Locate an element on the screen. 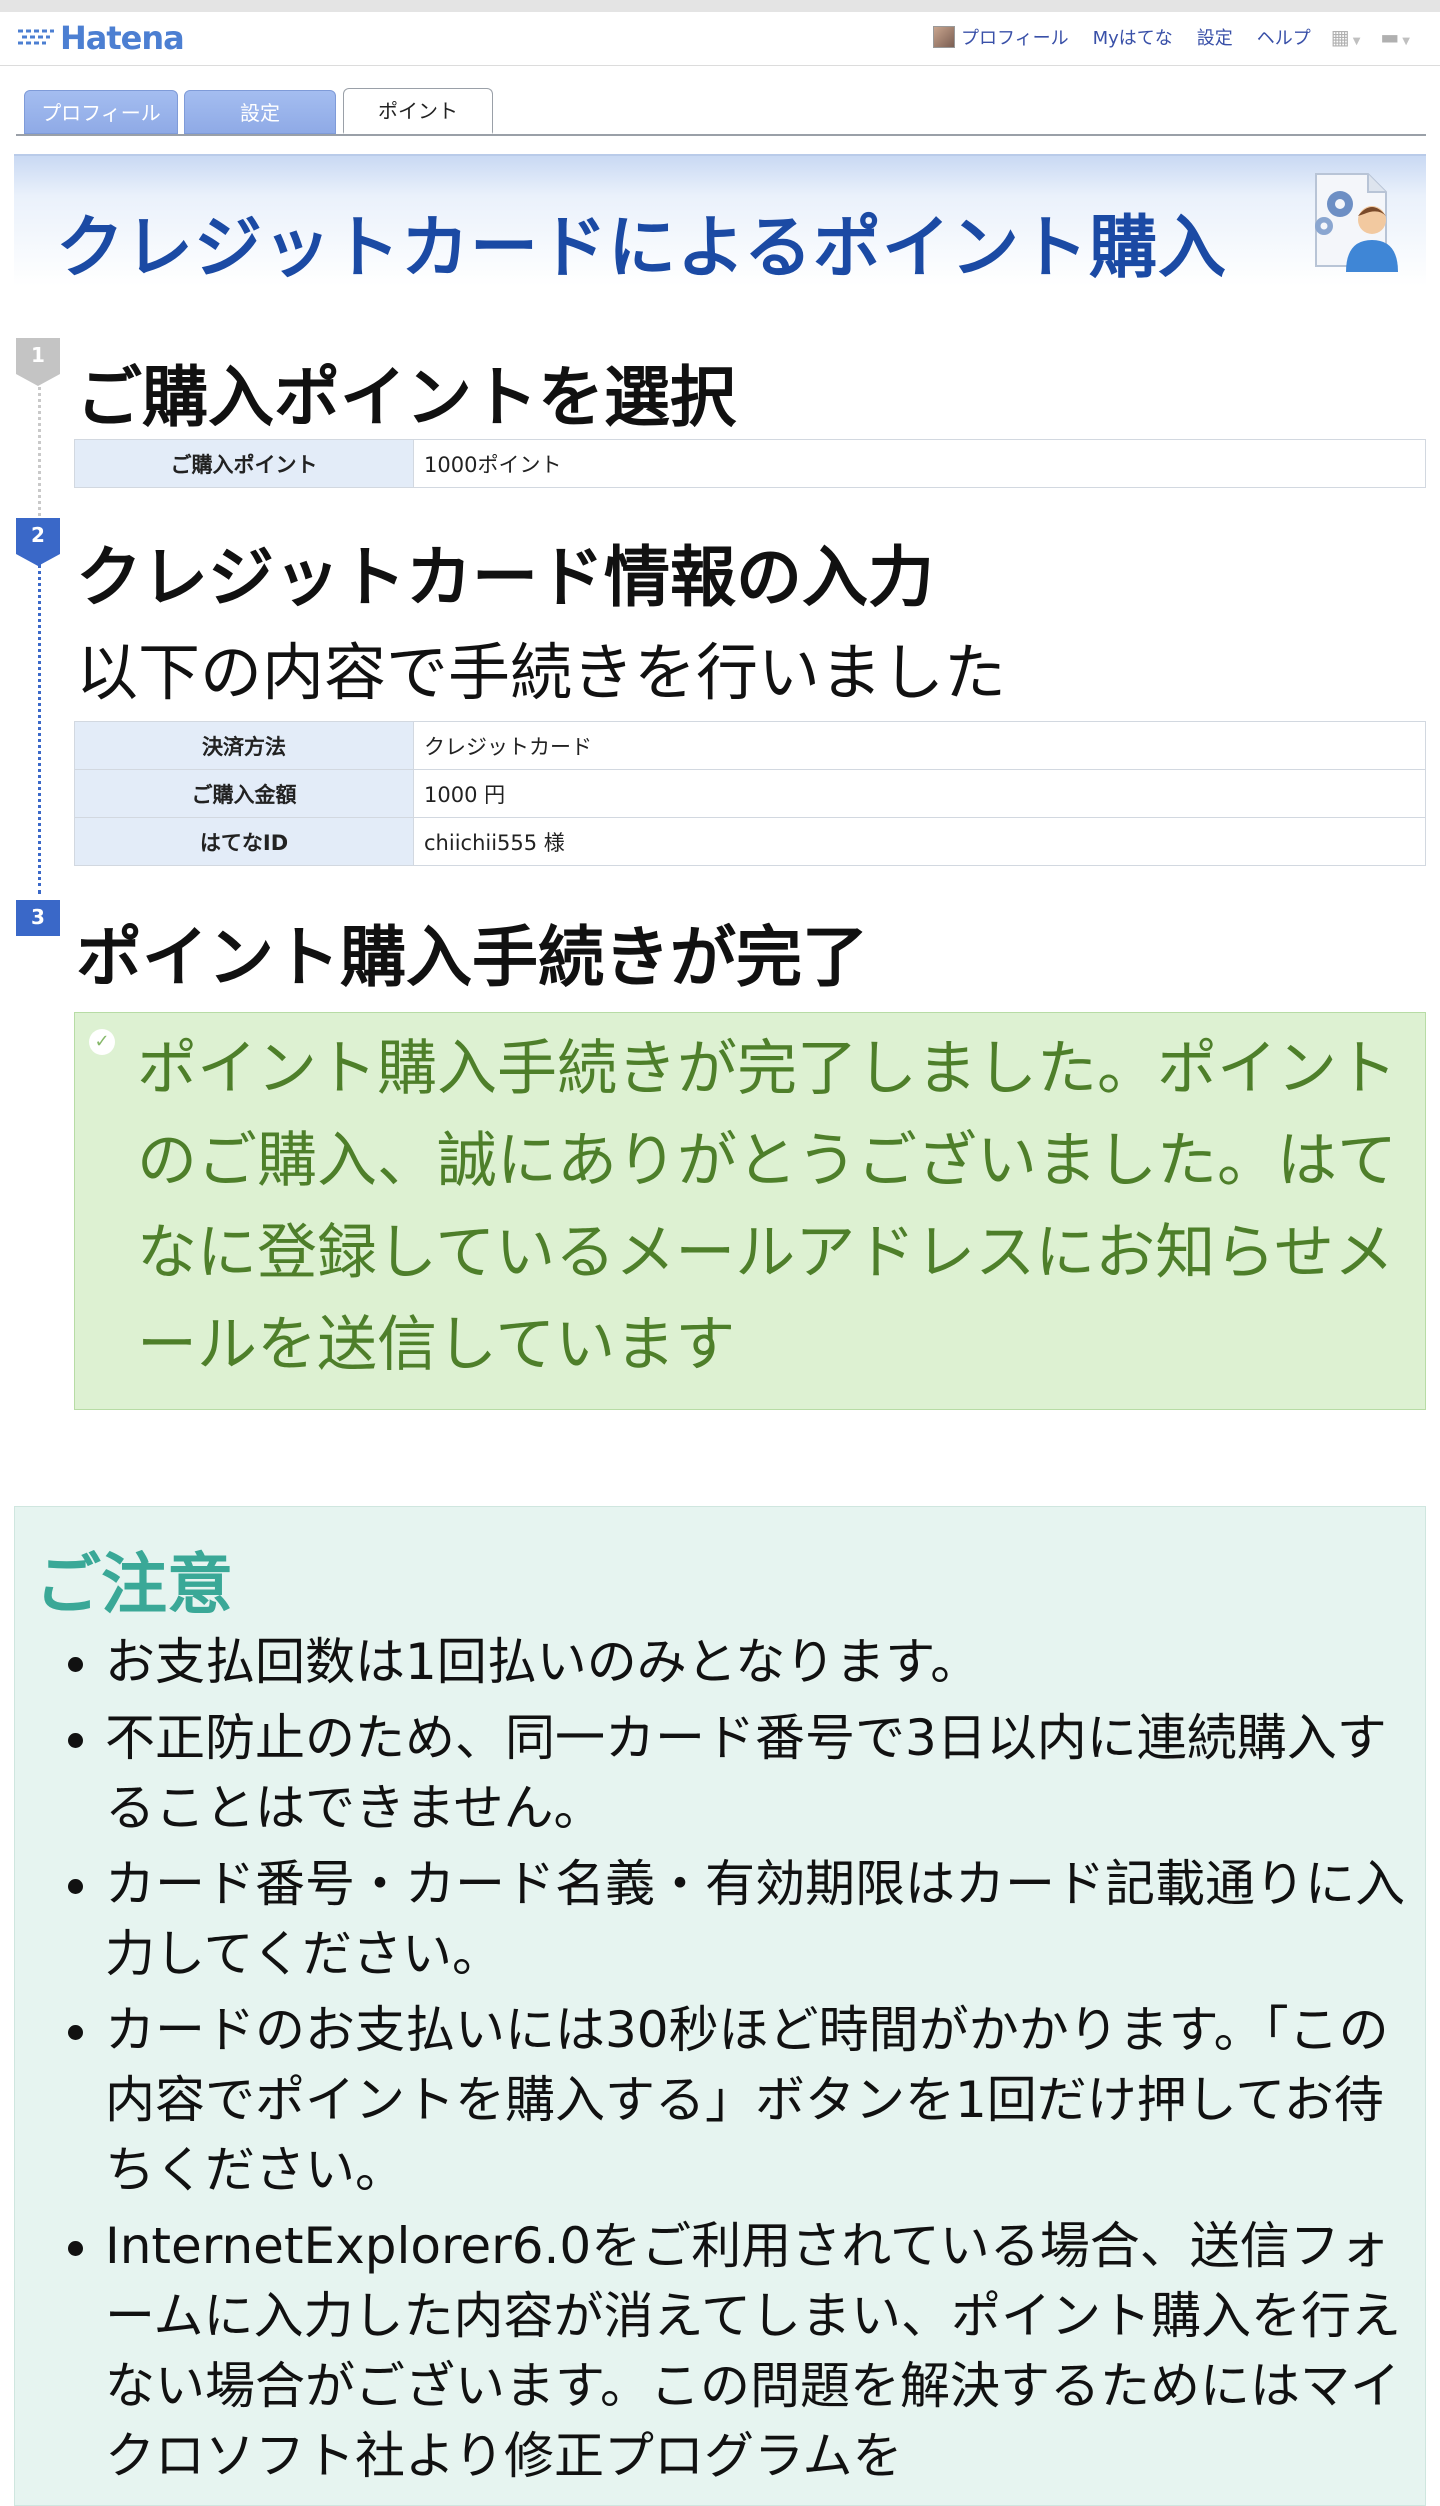  list-item: お支払回数は1回払いのみとなります。 is located at coordinates (760, 1662).